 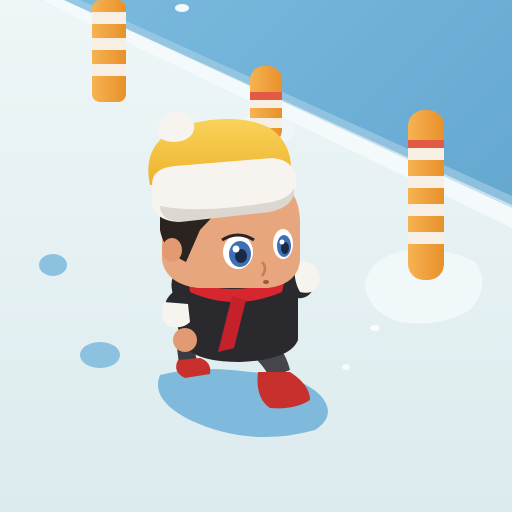 What do you see at coordinates (283, 244) in the screenshot?
I see `character-eye-right` at bounding box center [283, 244].